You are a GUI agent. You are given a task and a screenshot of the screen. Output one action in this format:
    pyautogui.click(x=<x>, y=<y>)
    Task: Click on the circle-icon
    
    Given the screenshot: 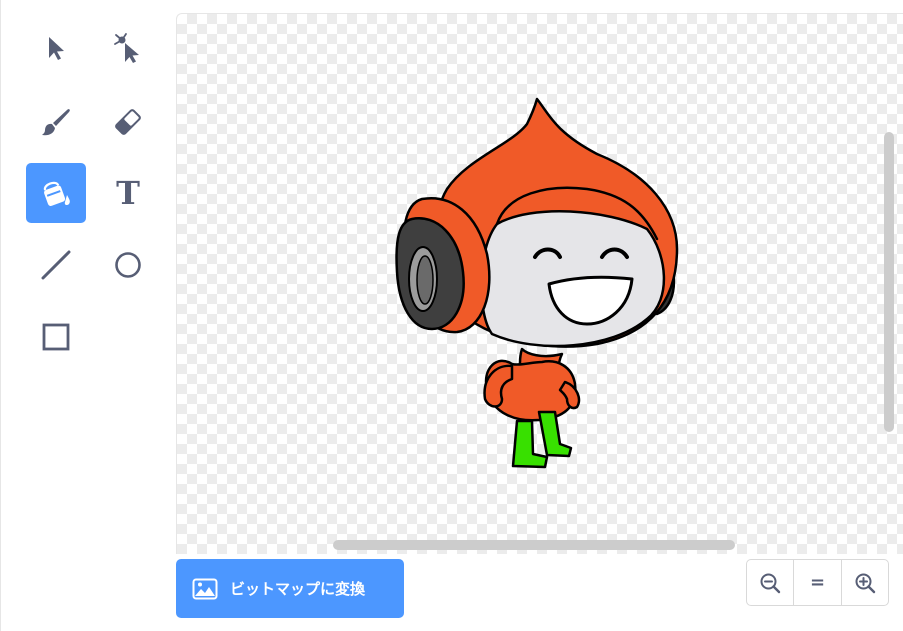 What is the action you would take?
    pyautogui.click(x=128, y=265)
    